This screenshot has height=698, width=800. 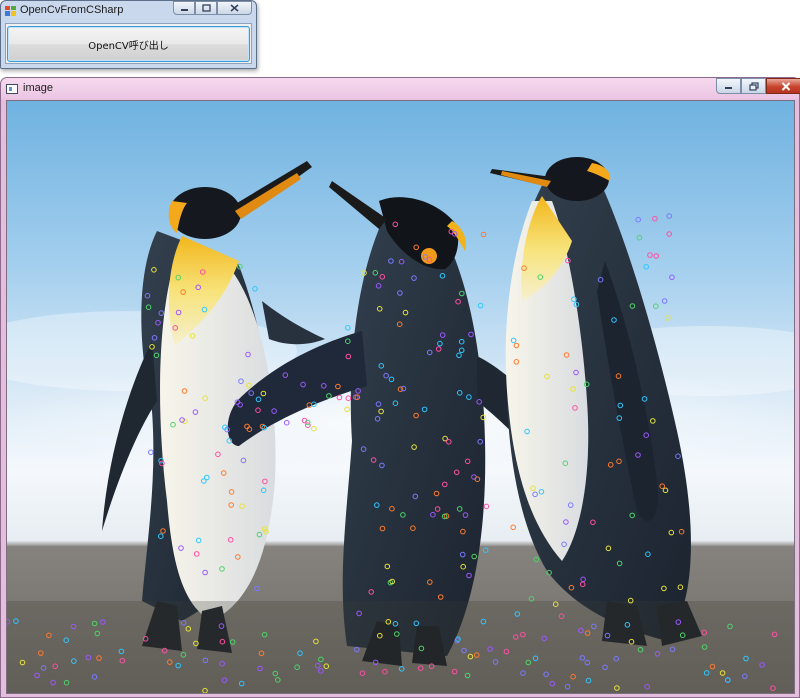 What do you see at coordinates (10, 11) in the screenshot?
I see `form-app-icon` at bounding box center [10, 11].